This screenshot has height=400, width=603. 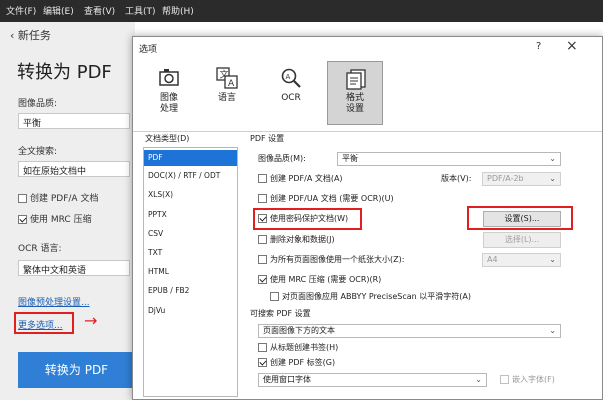 What do you see at coordinates (74, 268) in the screenshot?
I see `ocr-language-select: 繁体中文和英语` at bounding box center [74, 268].